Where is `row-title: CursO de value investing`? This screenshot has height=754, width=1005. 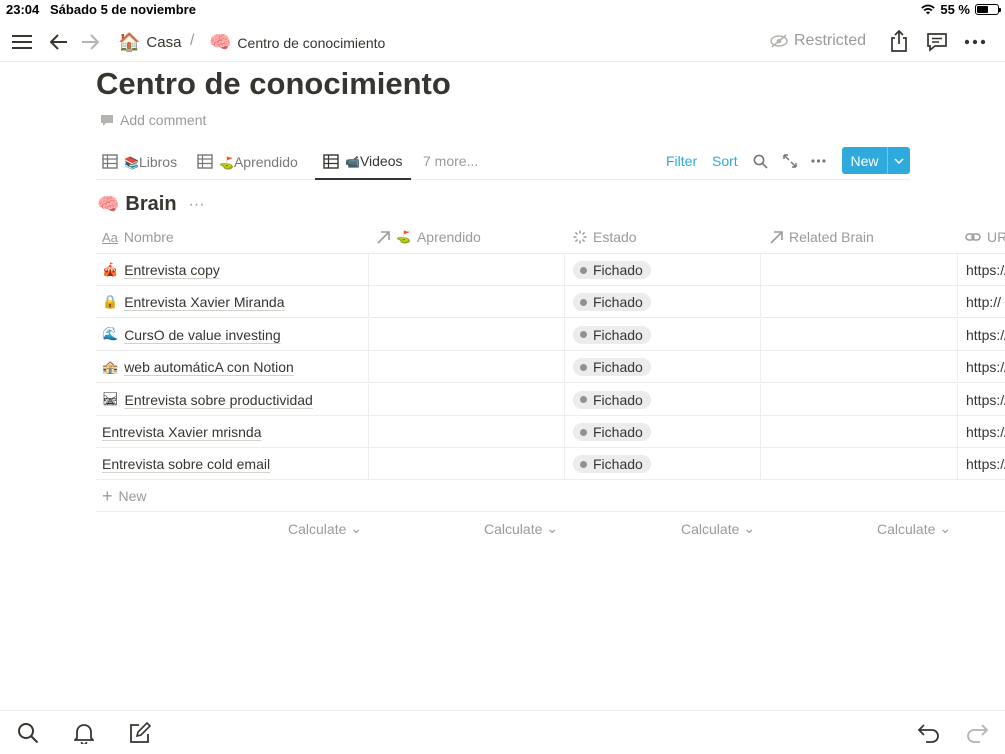
row-title: CursO de value investing is located at coordinates (202, 335).